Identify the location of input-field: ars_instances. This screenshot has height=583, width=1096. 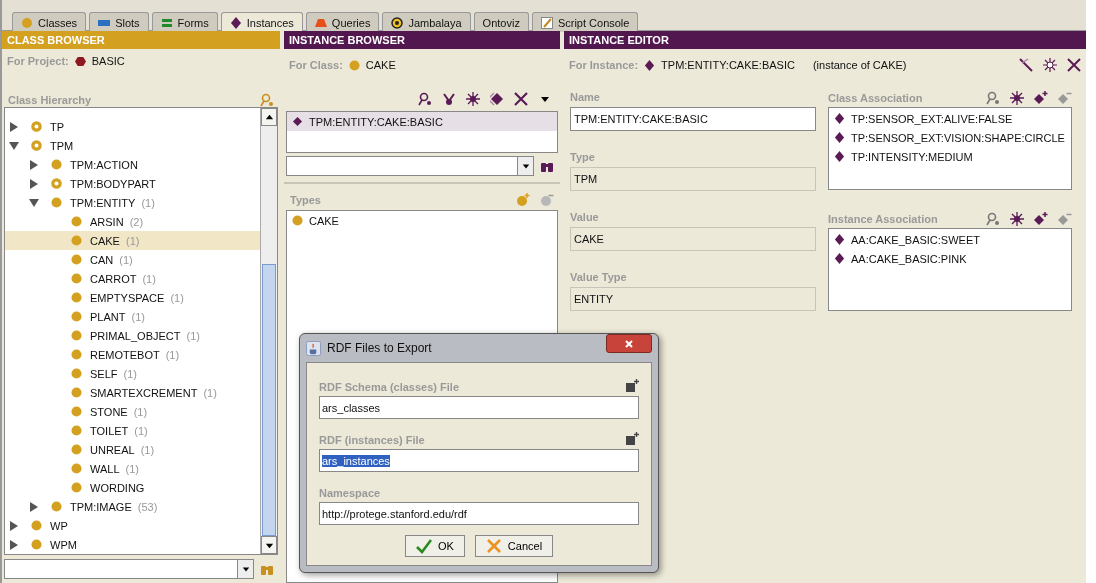
(479, 460).